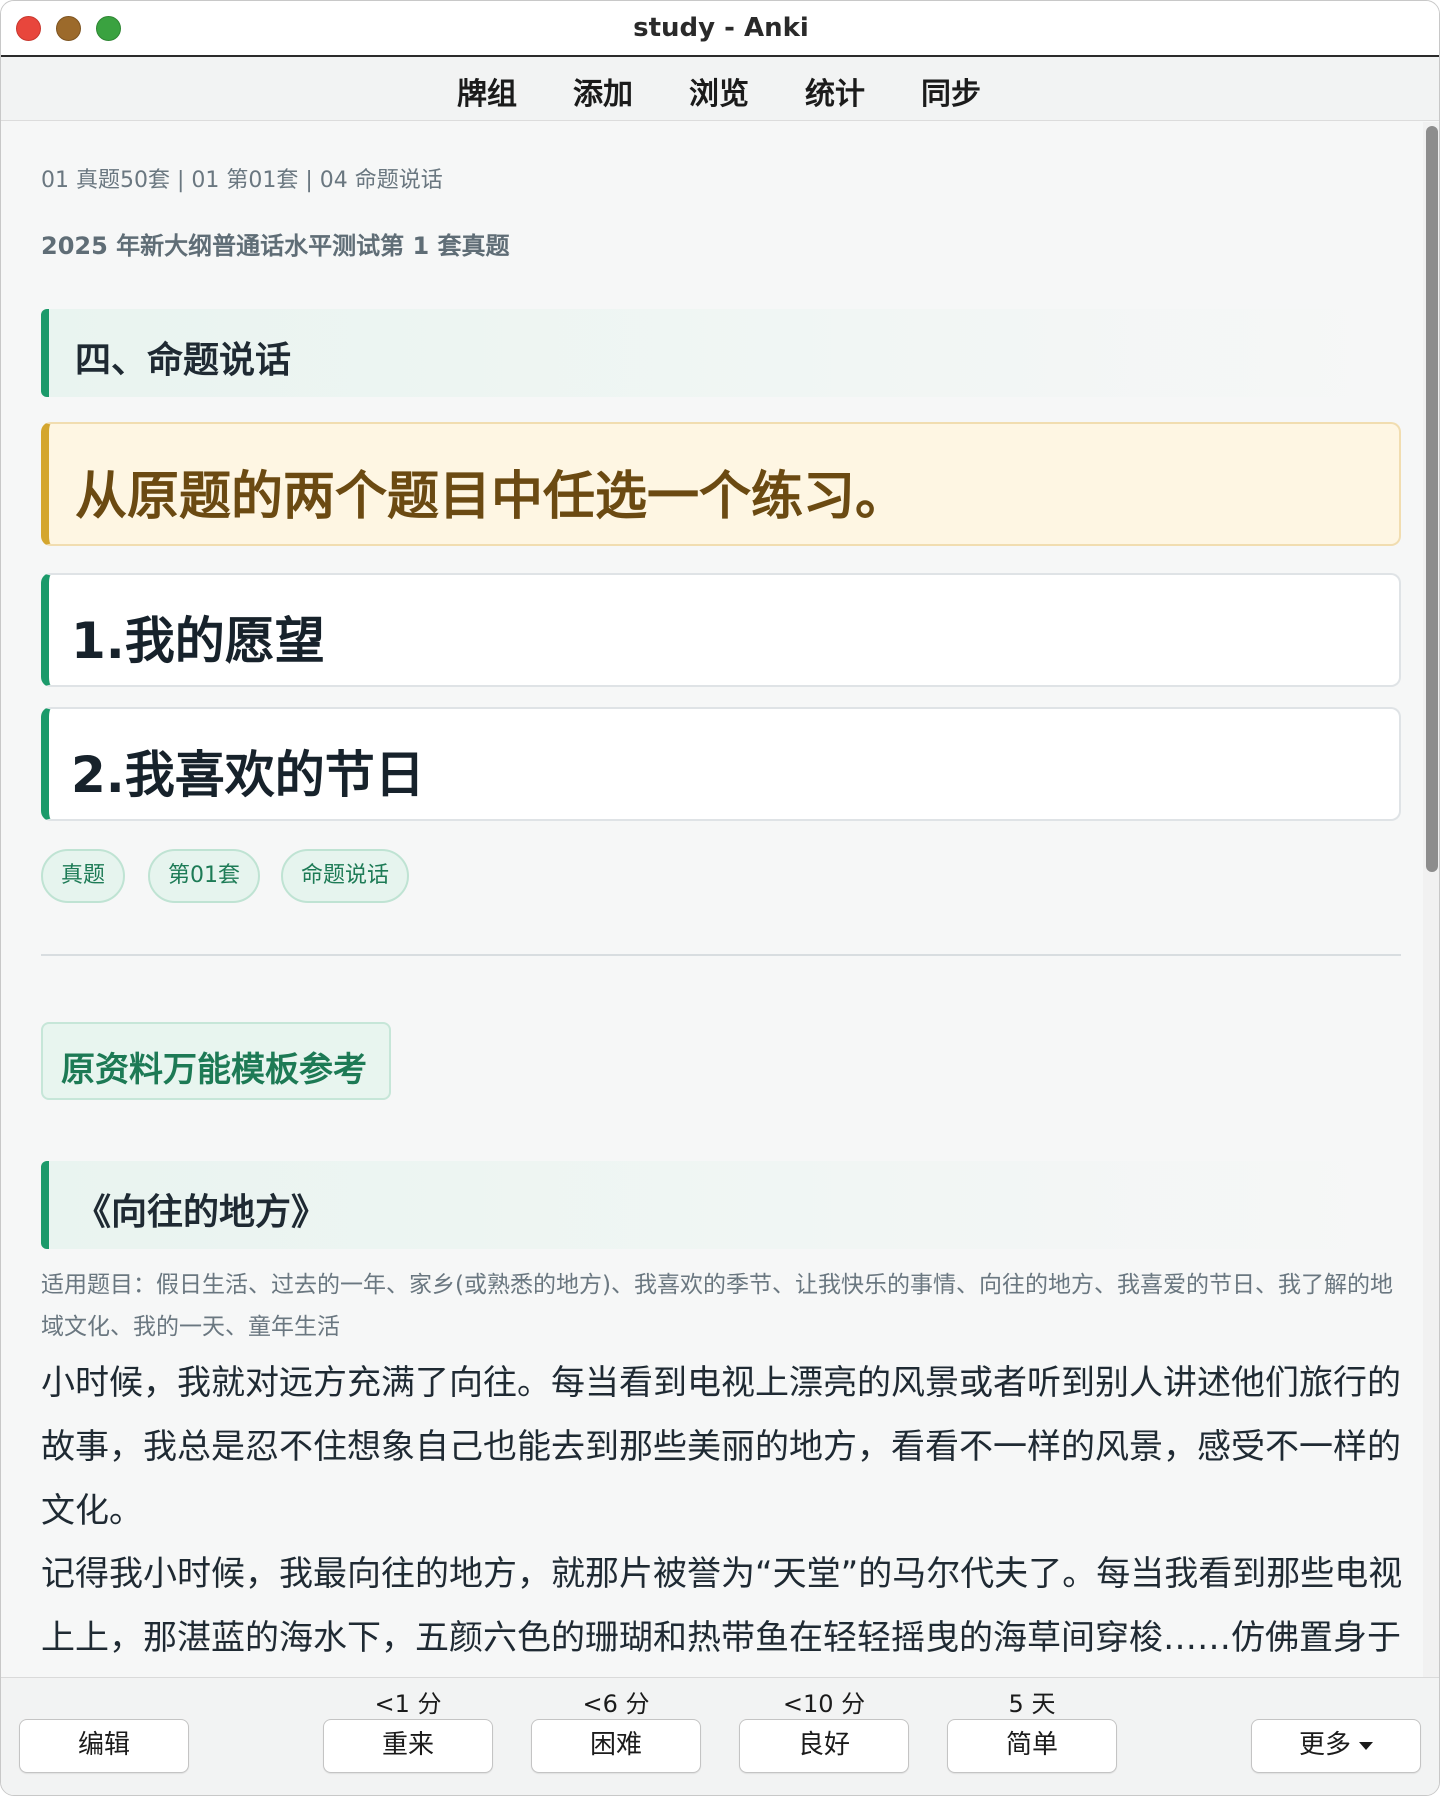 This screenshot has width=1440, height=1796. What do you see at coordinates (824, 1746) in the screenshot?
I see `good-button: 良好` at bounding box center [824, 1746].